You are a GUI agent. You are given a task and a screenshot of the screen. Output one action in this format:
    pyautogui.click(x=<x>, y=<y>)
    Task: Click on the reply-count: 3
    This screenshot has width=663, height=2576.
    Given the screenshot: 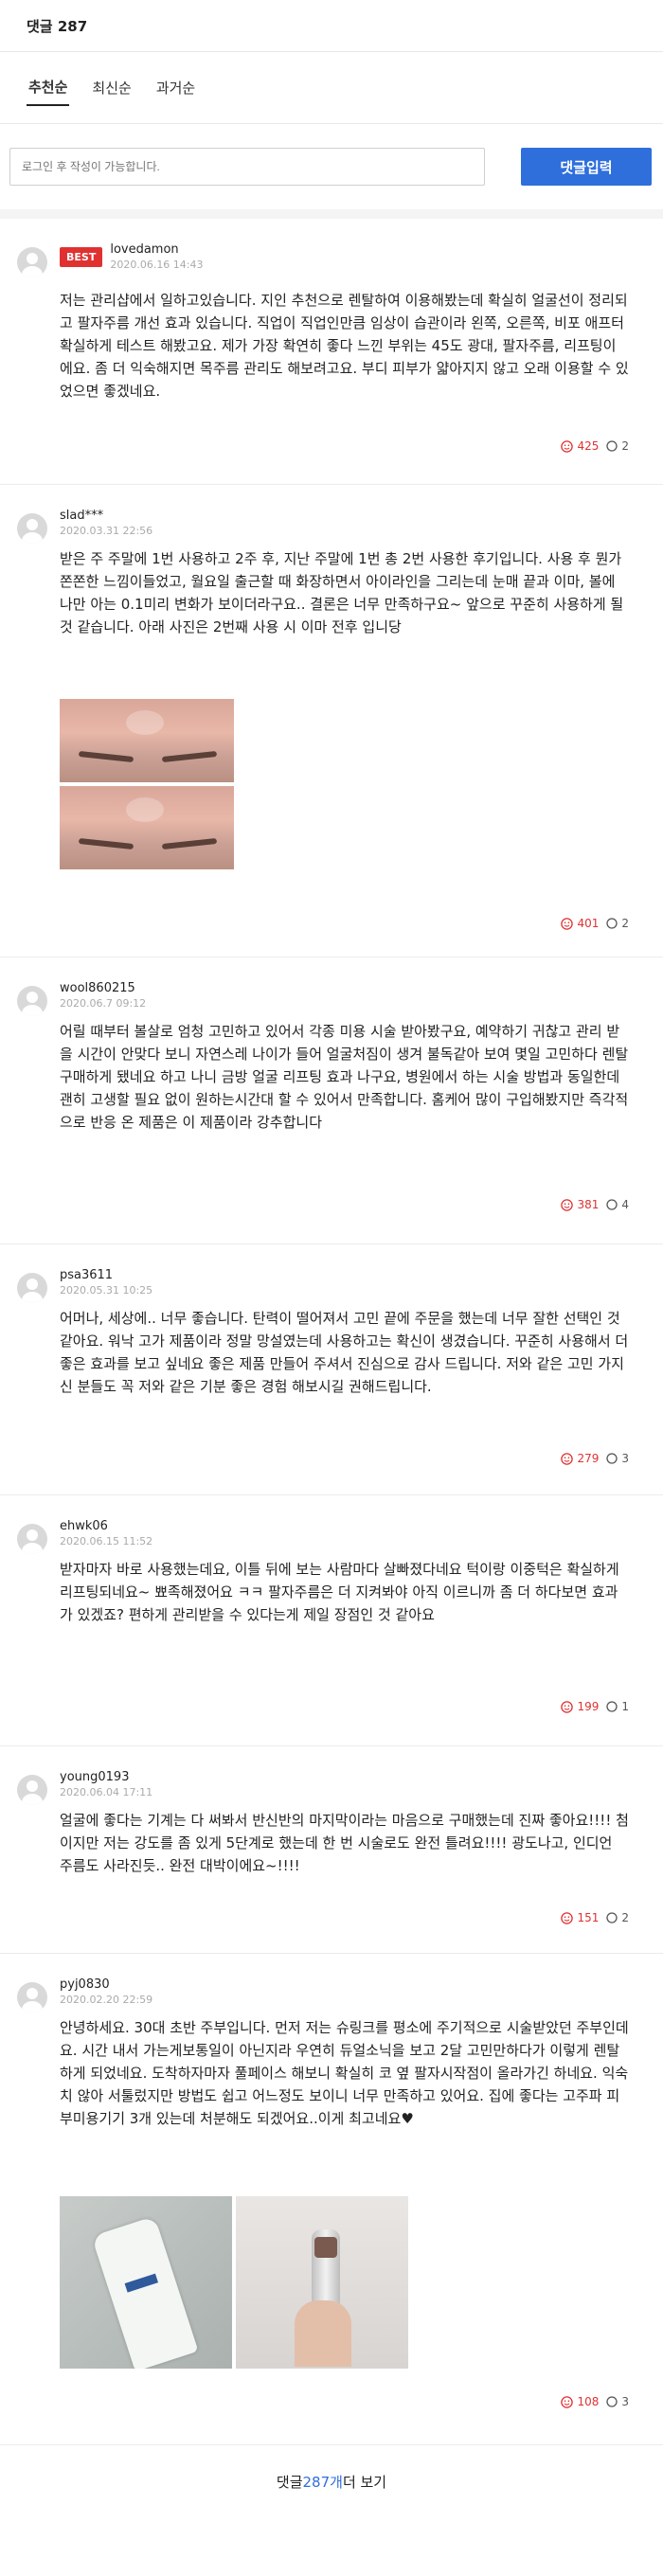 What is the action you would take?
    pyautogui.click(x=625, y=1458)
    